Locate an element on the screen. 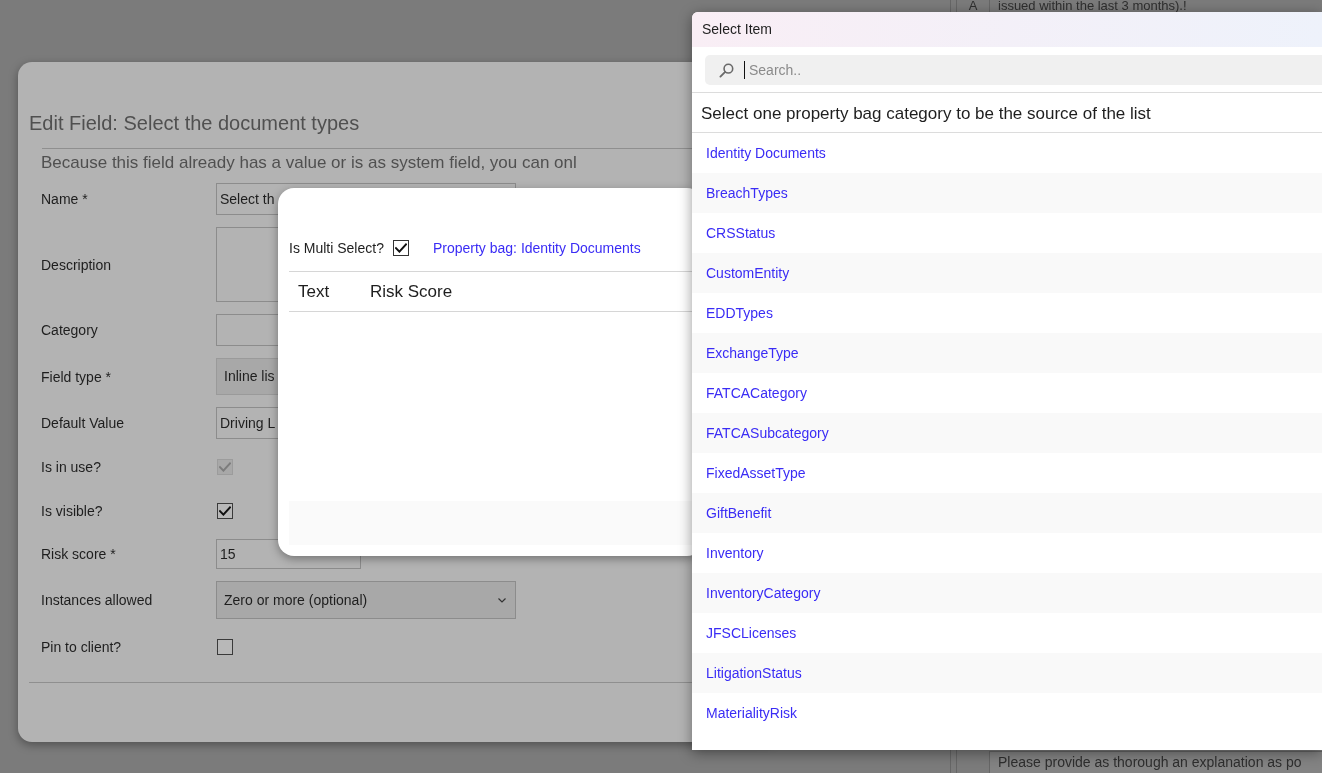 The height and width of the screenshot is (773, 1322). multi-select-label: Is Multi Select? is located at coordinates (336, 248).